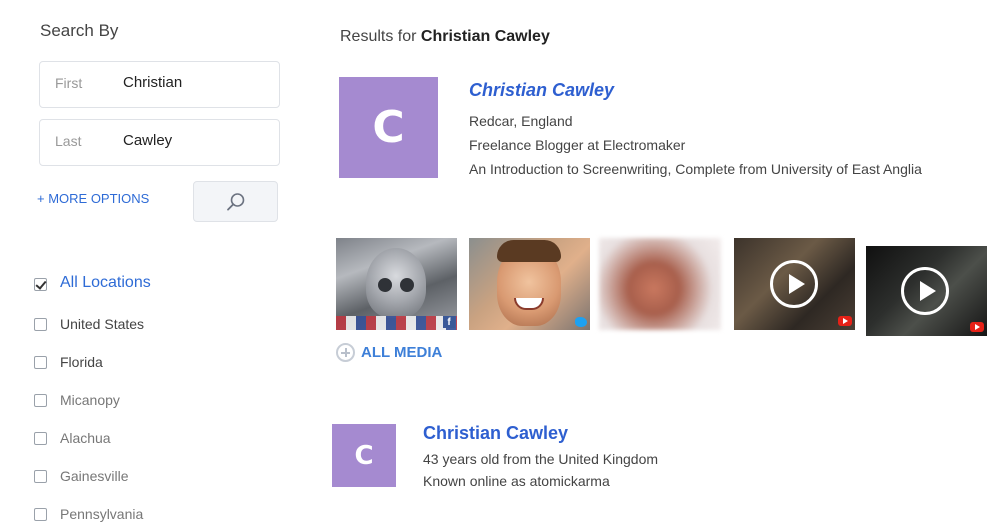 The width and height of the screenshot is (1000, 532). Describe the element at coordinates (85, 438) in the screenshot. I see `location-label: Alachua` at that location.